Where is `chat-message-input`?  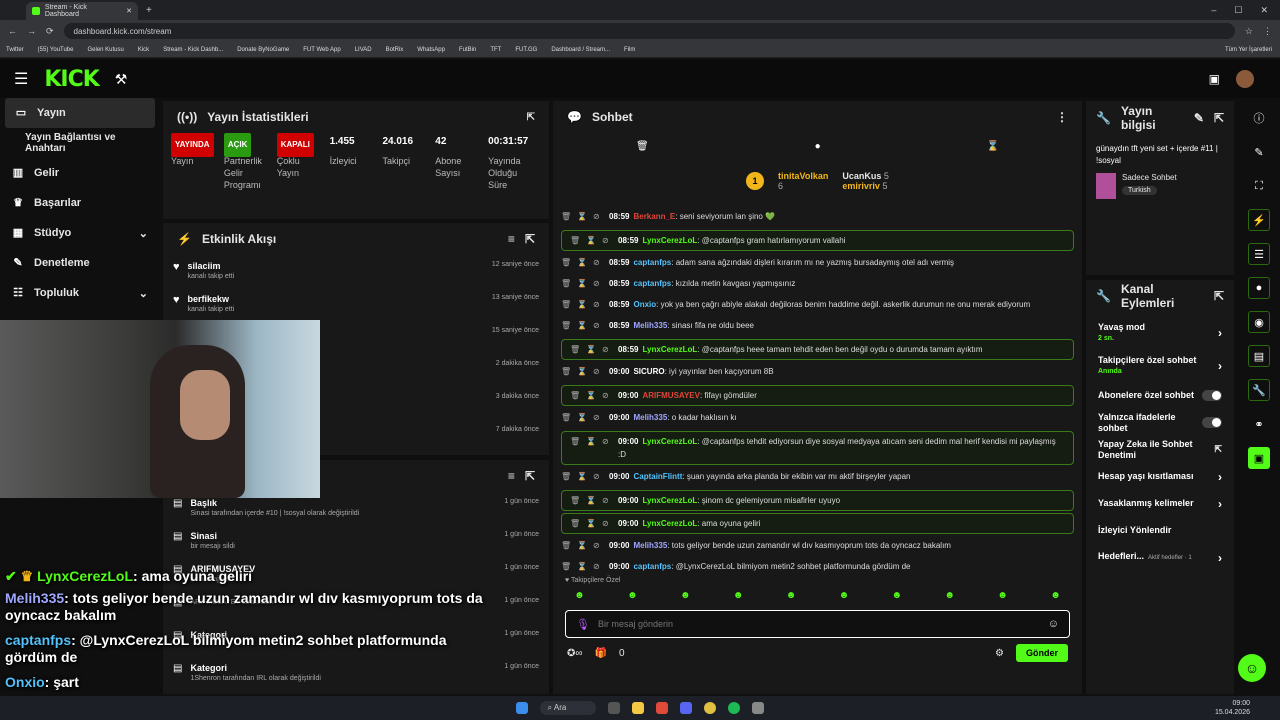
chat-message-input is located at coordinates (818, 624).